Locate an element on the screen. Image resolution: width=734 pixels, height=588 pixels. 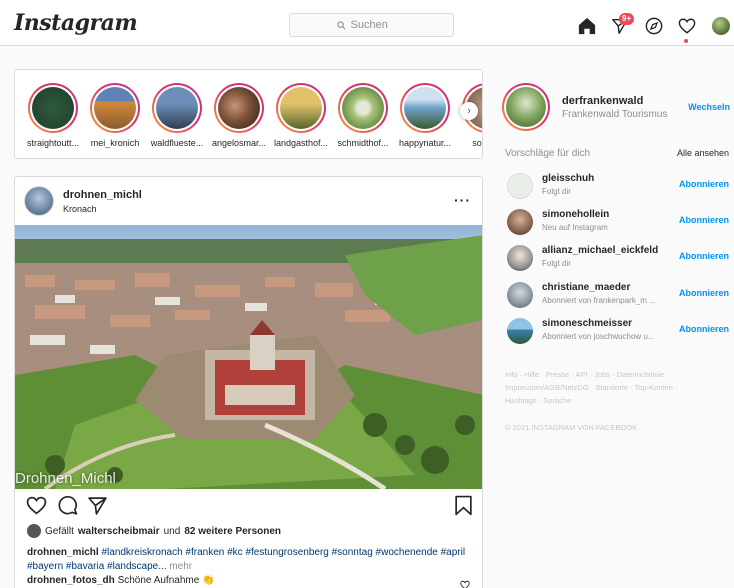
post-author-avatar is located at coordinates (39, 201).